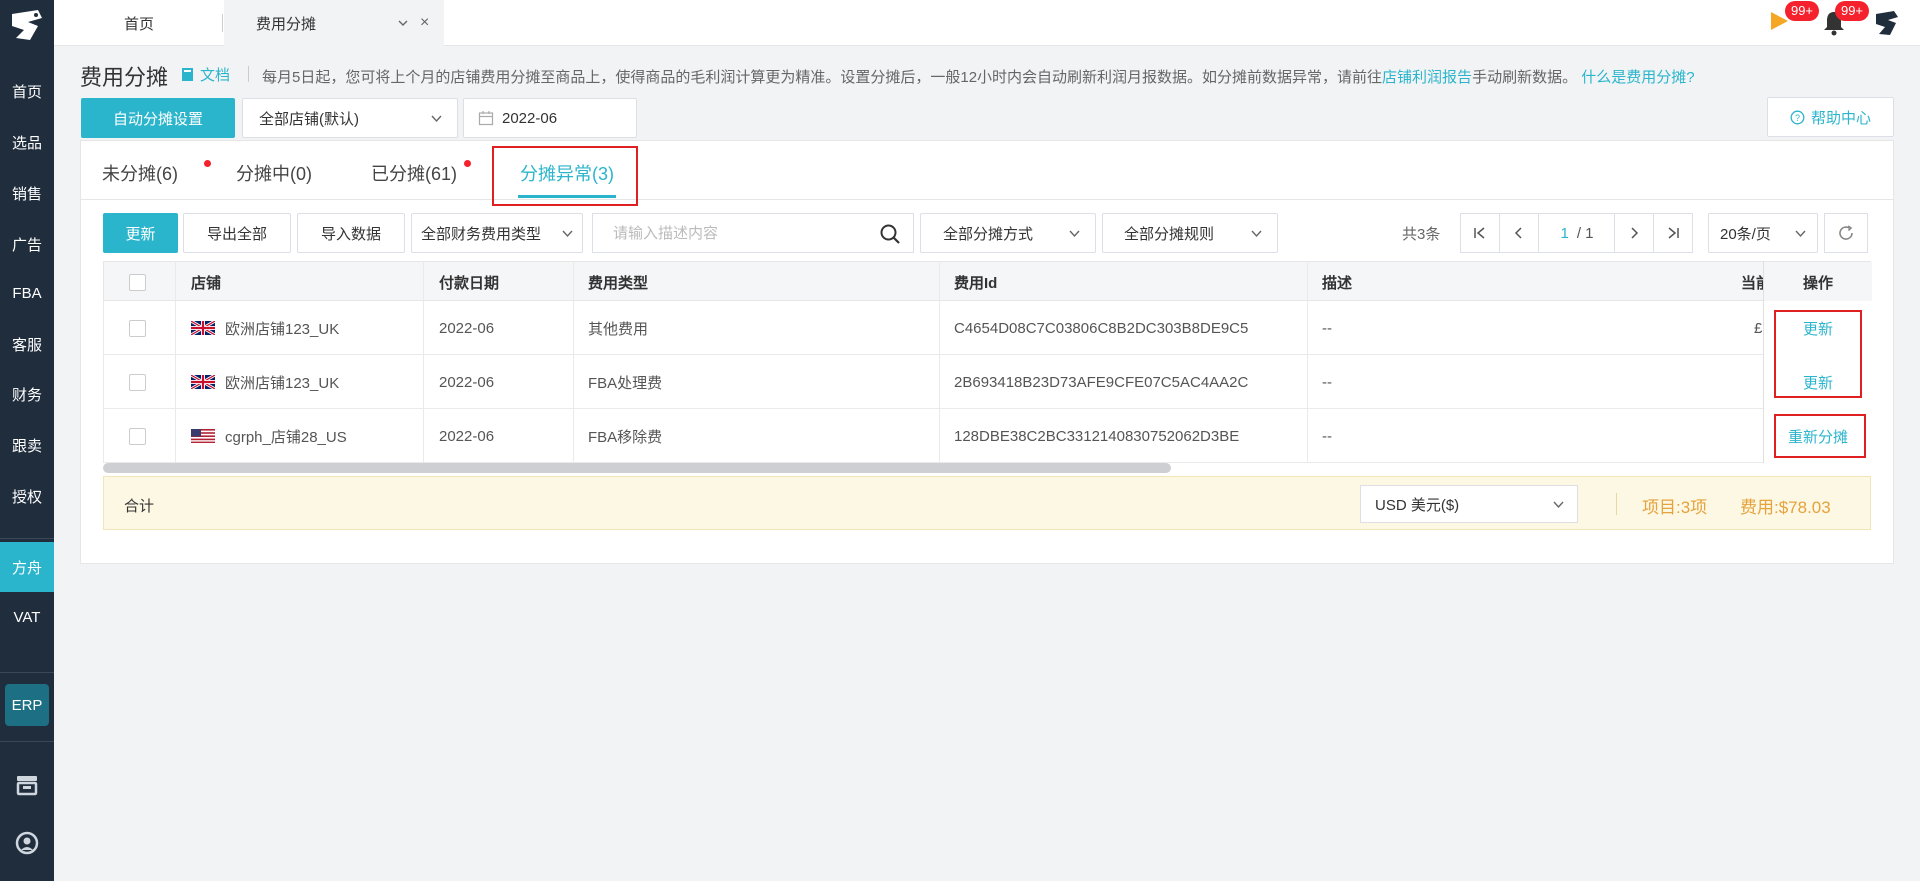 The image size is (1920, 881). I want to click on page-indicator: 1 / 1, so click(1577, 233).